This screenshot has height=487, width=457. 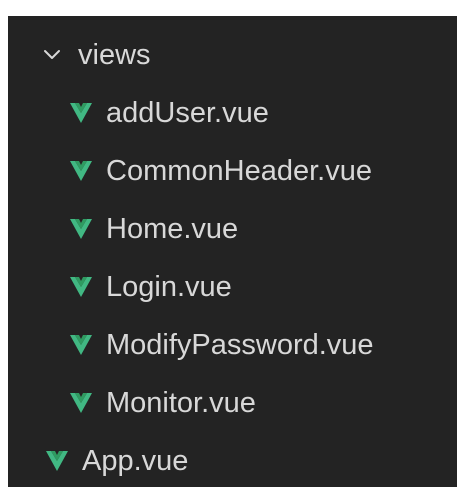 I want to click on file-label: Monitor.vue, so click(x=181, y=402).